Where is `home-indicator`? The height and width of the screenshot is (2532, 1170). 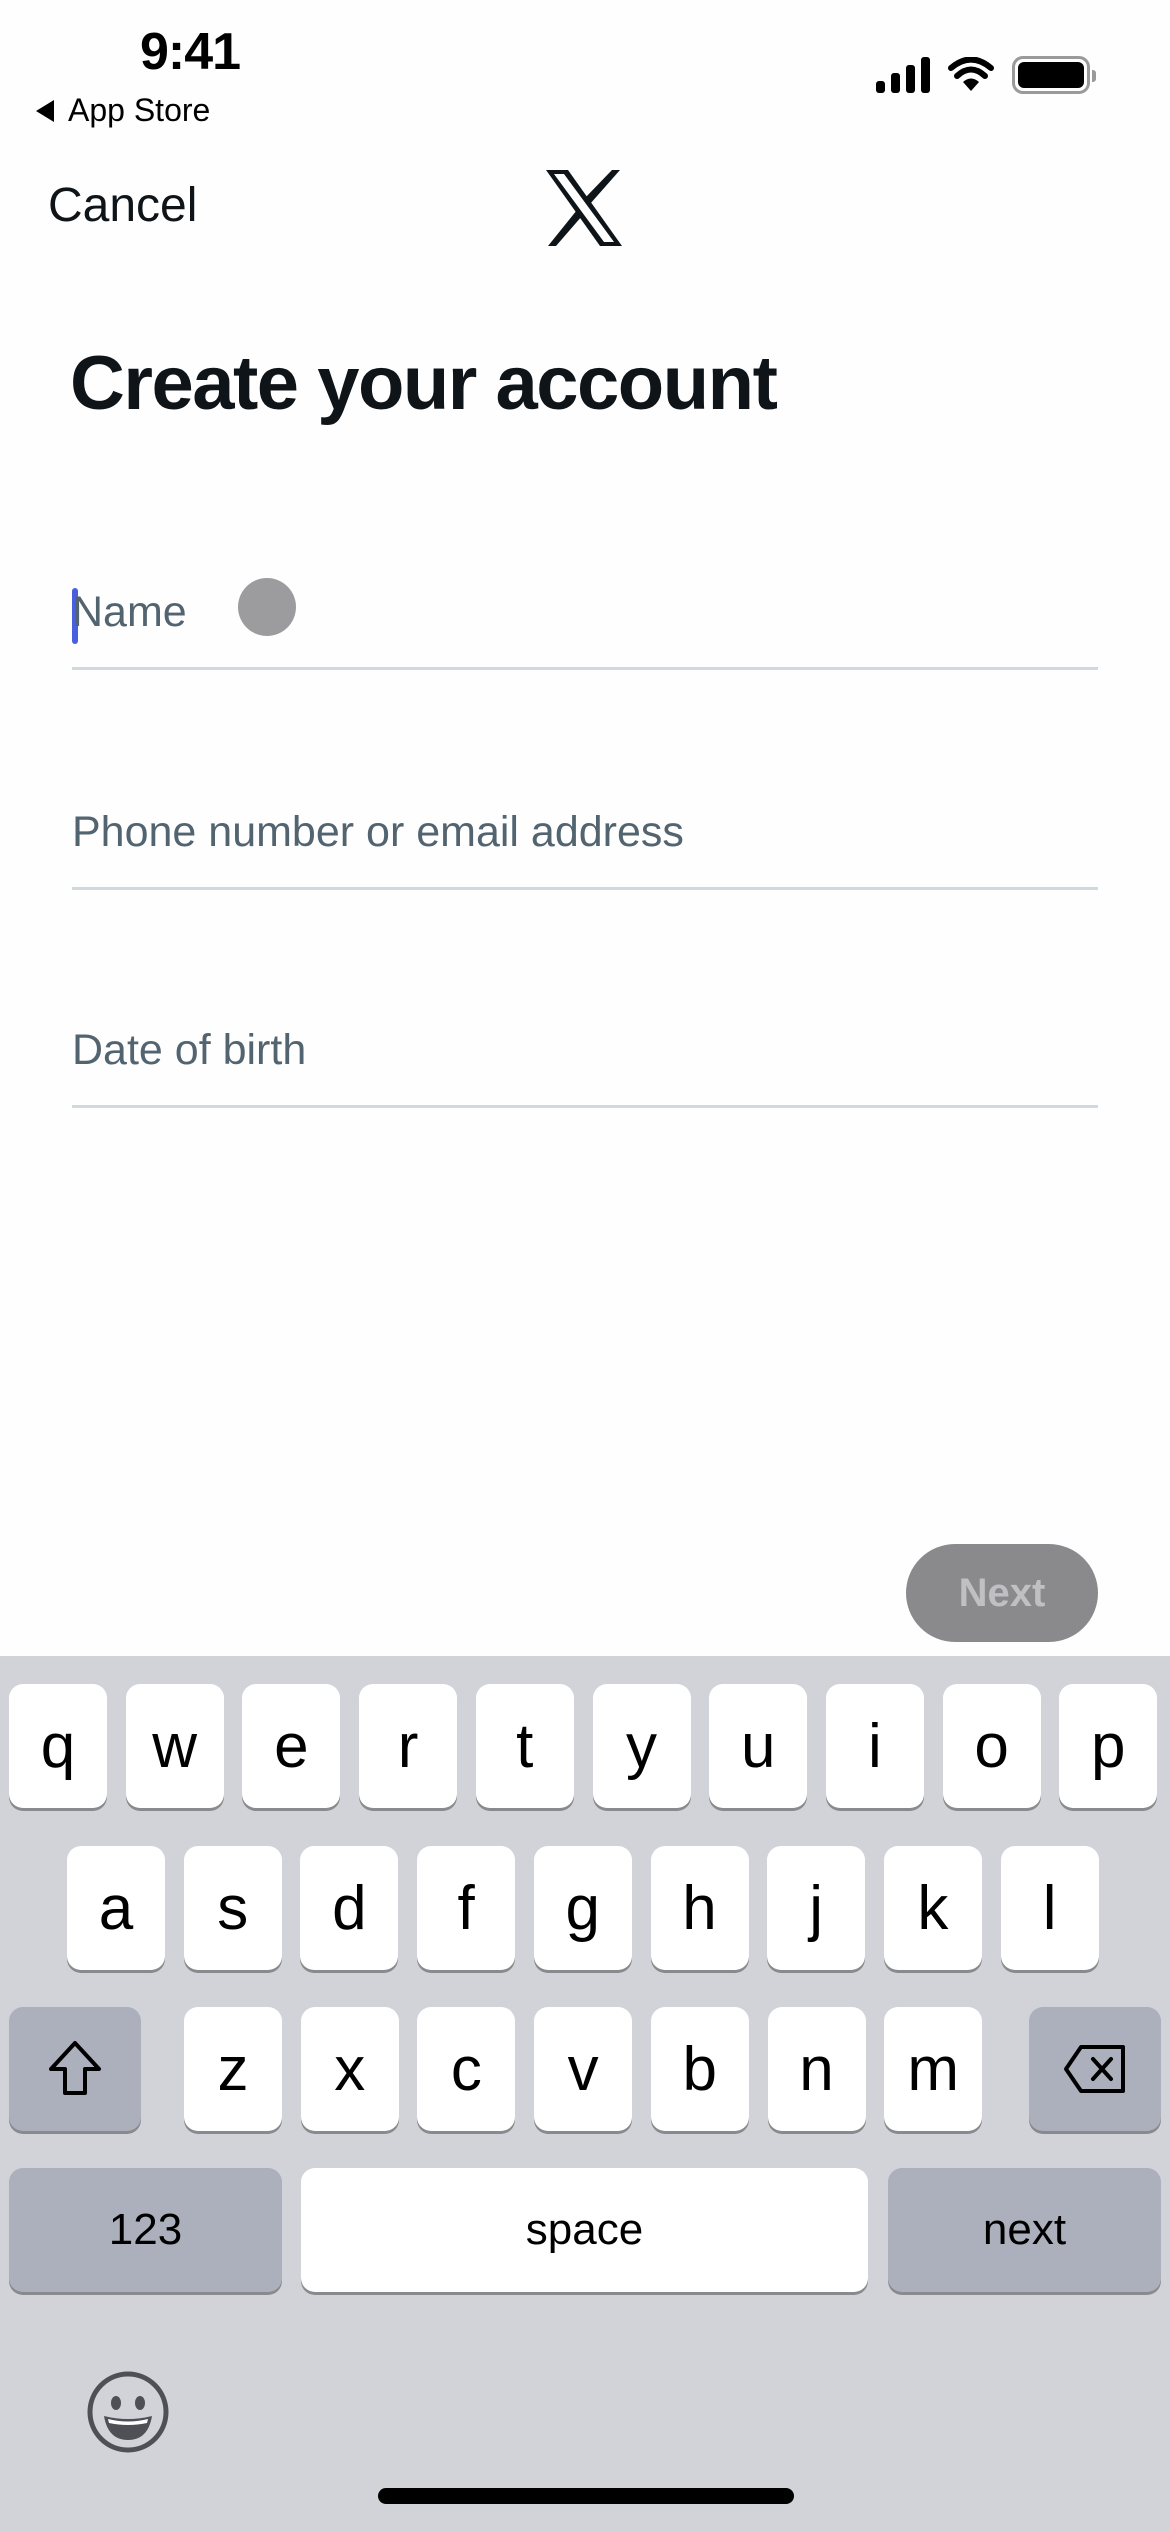
home-indicator is located at coordinates (586, 2496).